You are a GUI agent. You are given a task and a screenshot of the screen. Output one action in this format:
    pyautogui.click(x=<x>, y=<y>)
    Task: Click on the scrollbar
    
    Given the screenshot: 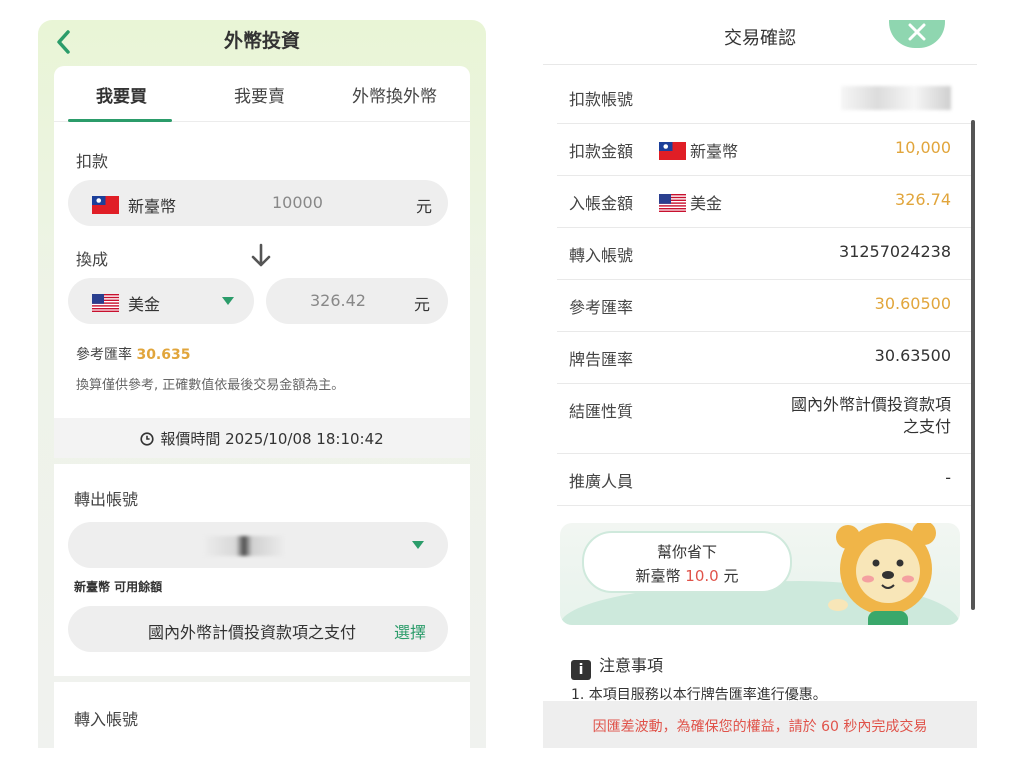 What is the action you would take?
    pyautogui.click(x=973, y=365)
    